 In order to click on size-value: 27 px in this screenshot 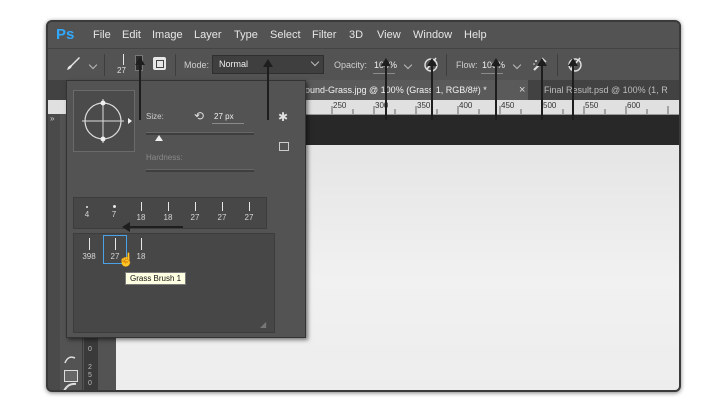, I will do `click(224, 116)`.